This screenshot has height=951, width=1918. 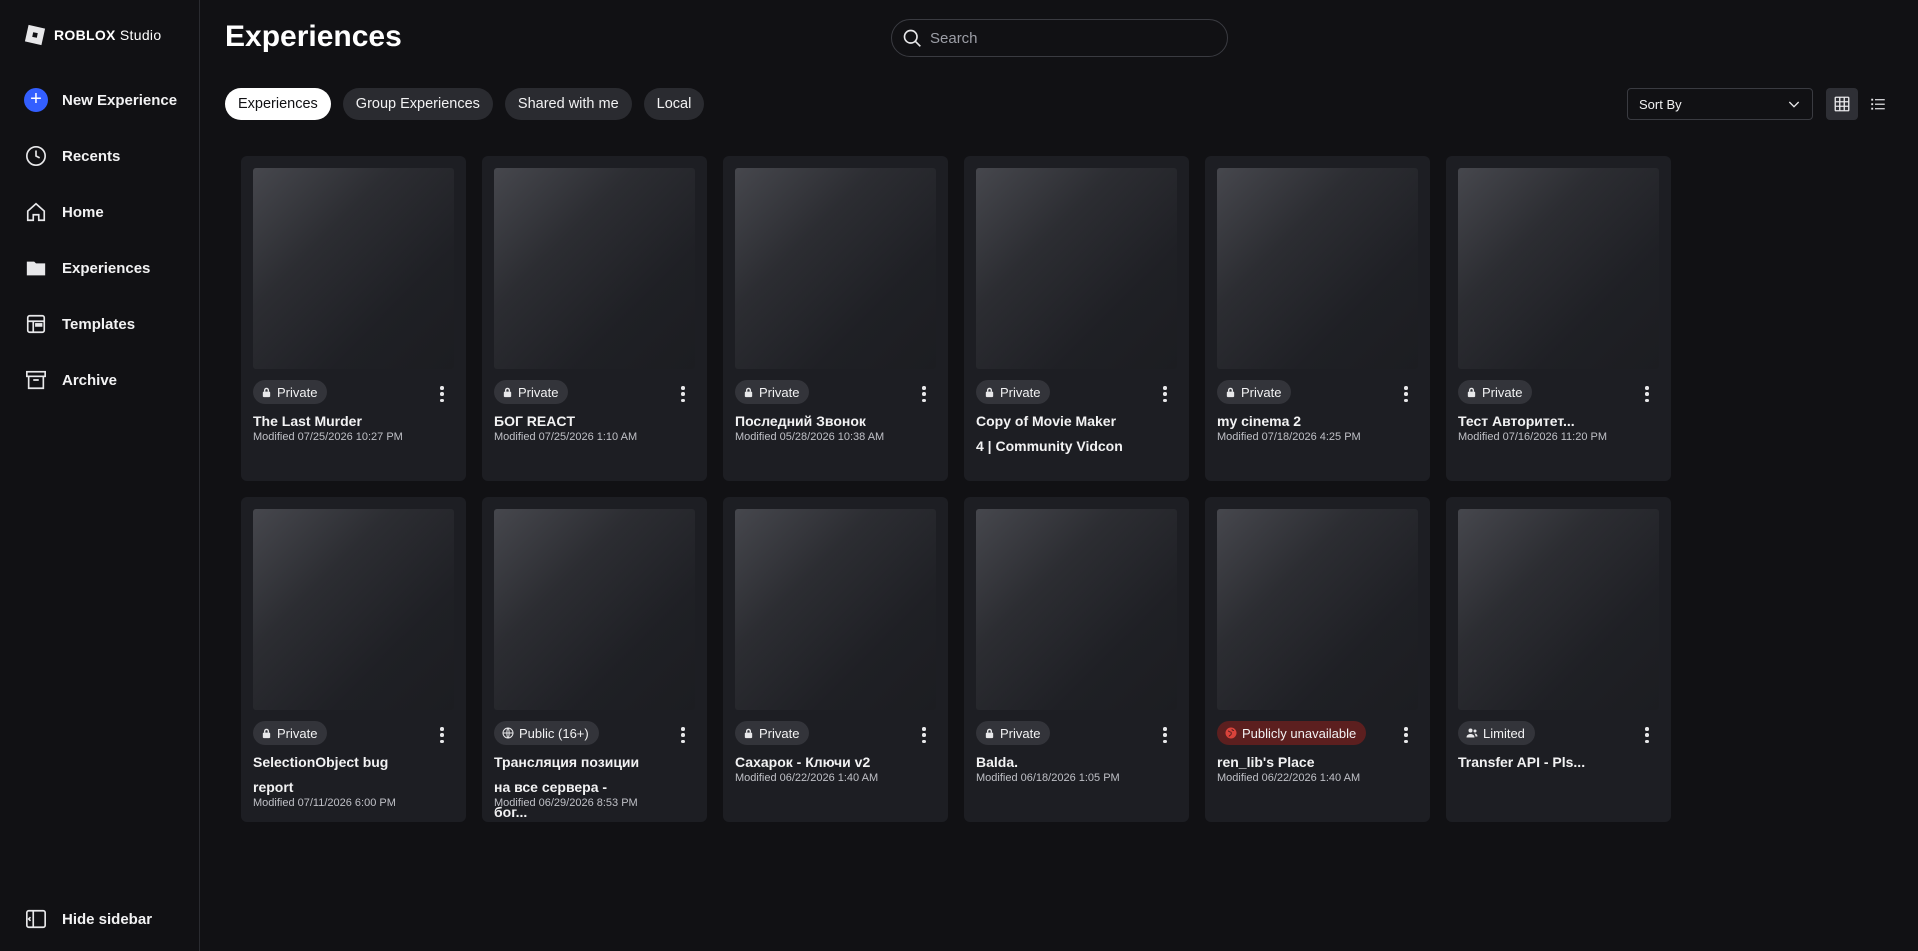 I want to click on template-icon, so click(x=36, y=324).